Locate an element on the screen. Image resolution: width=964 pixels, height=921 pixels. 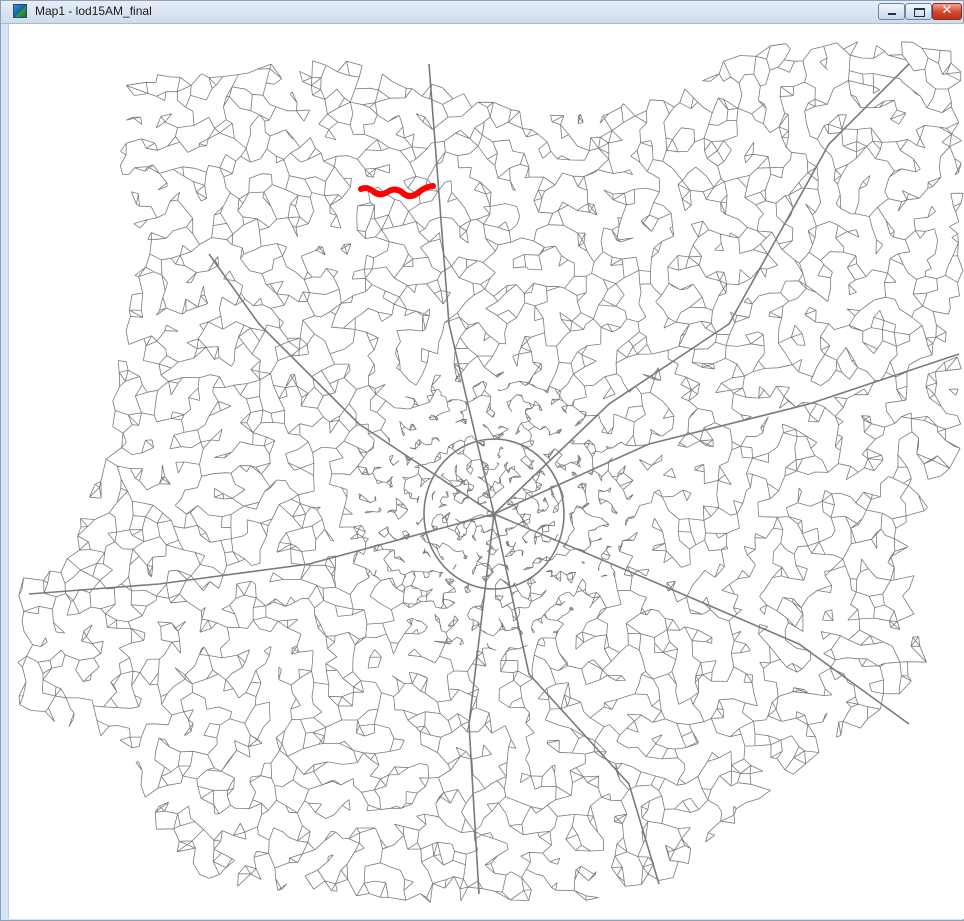
minimize-icon is located at coordinates (892, 14).